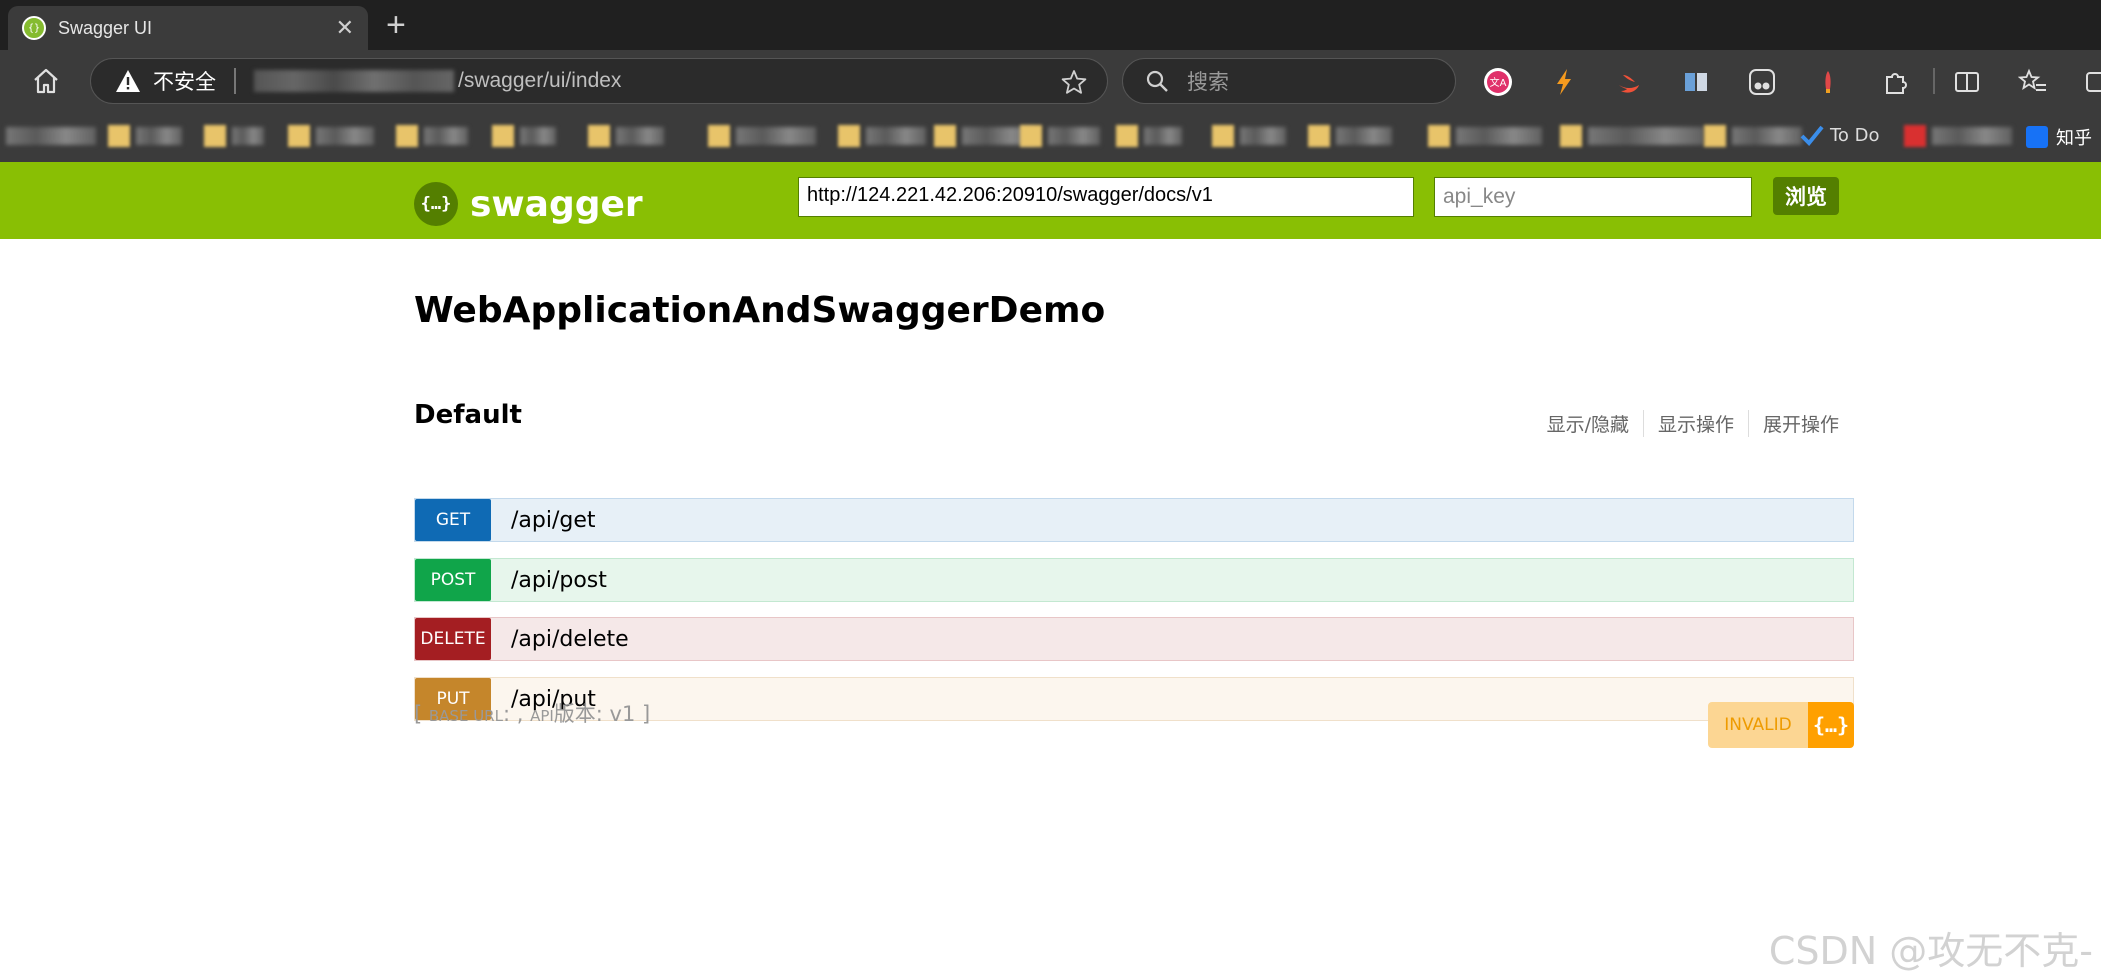 This screenshot has width=2101, height=979. What do you see at coordinates (1074, 82) in the screenshot?
I see `favorite-star-icon` at bounding box center [1074, 82].